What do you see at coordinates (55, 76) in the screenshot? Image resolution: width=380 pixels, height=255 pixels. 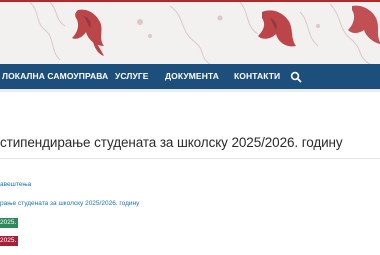 I see `nav-item-local-government: ЛОКАЛНА САМОУПРАВА` at bounding box center [55, 76].